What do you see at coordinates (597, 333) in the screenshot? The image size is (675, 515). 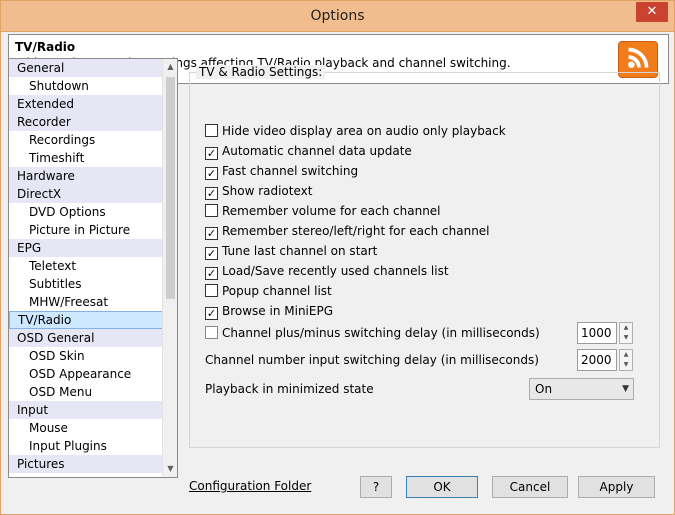 I see `plus-minus-delay-input: 1000` at bounding box center [597, 333].